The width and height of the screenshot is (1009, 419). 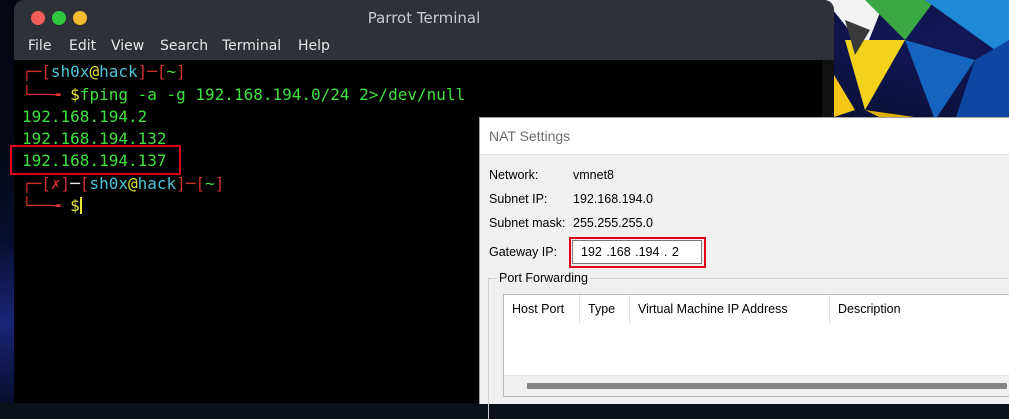 I want to click on column-vm-ip: Virtual Machine IP Address, so click(x=730, y=309).